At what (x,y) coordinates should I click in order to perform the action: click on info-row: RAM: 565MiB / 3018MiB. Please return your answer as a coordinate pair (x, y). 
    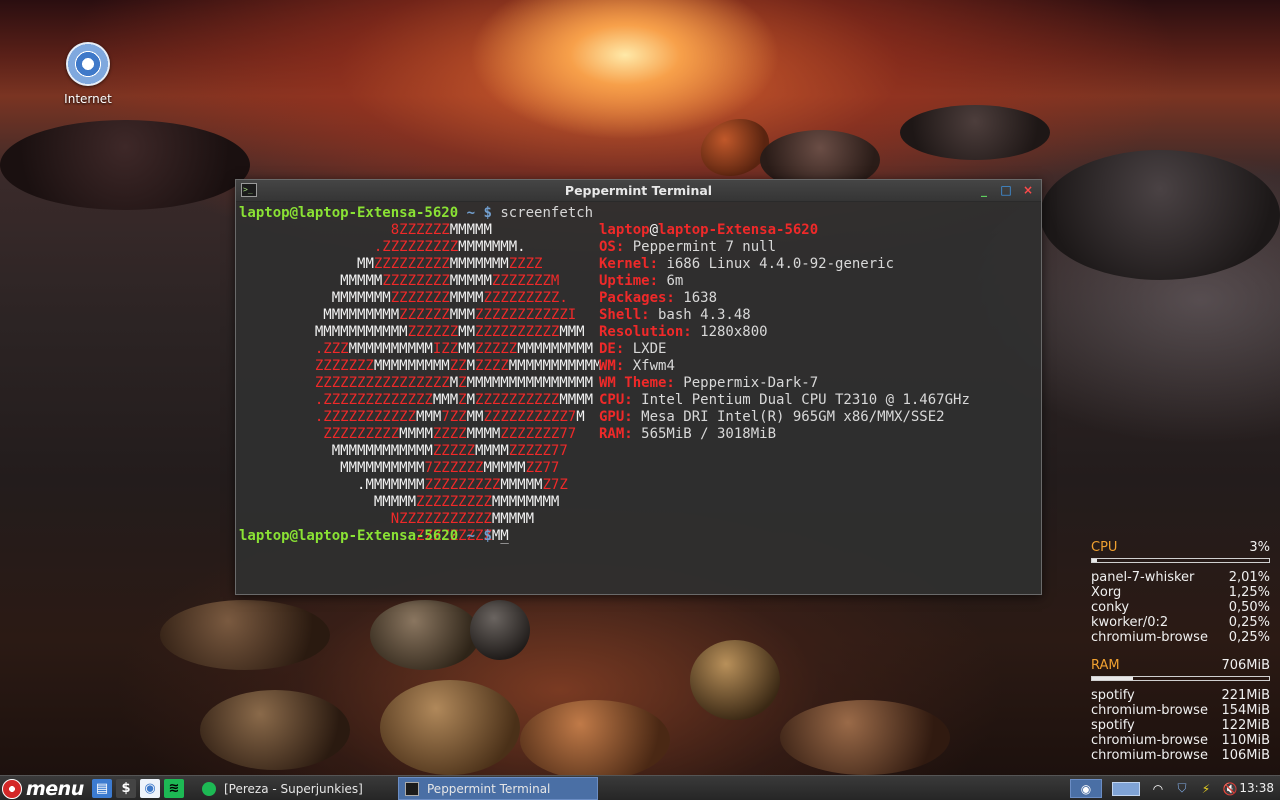
    Looking at the image, I should click on (784, 434).